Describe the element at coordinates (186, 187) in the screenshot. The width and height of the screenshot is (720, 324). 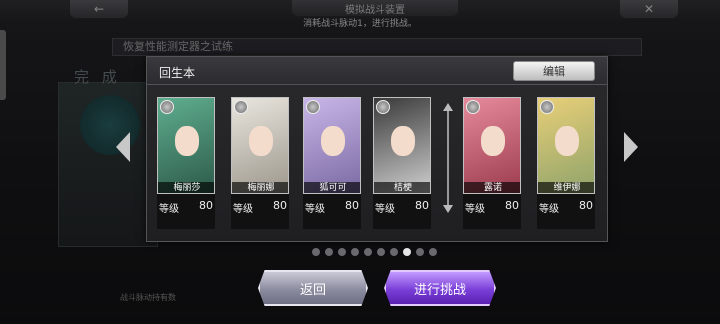
I see `member-name: 梅丽莎` at that location.